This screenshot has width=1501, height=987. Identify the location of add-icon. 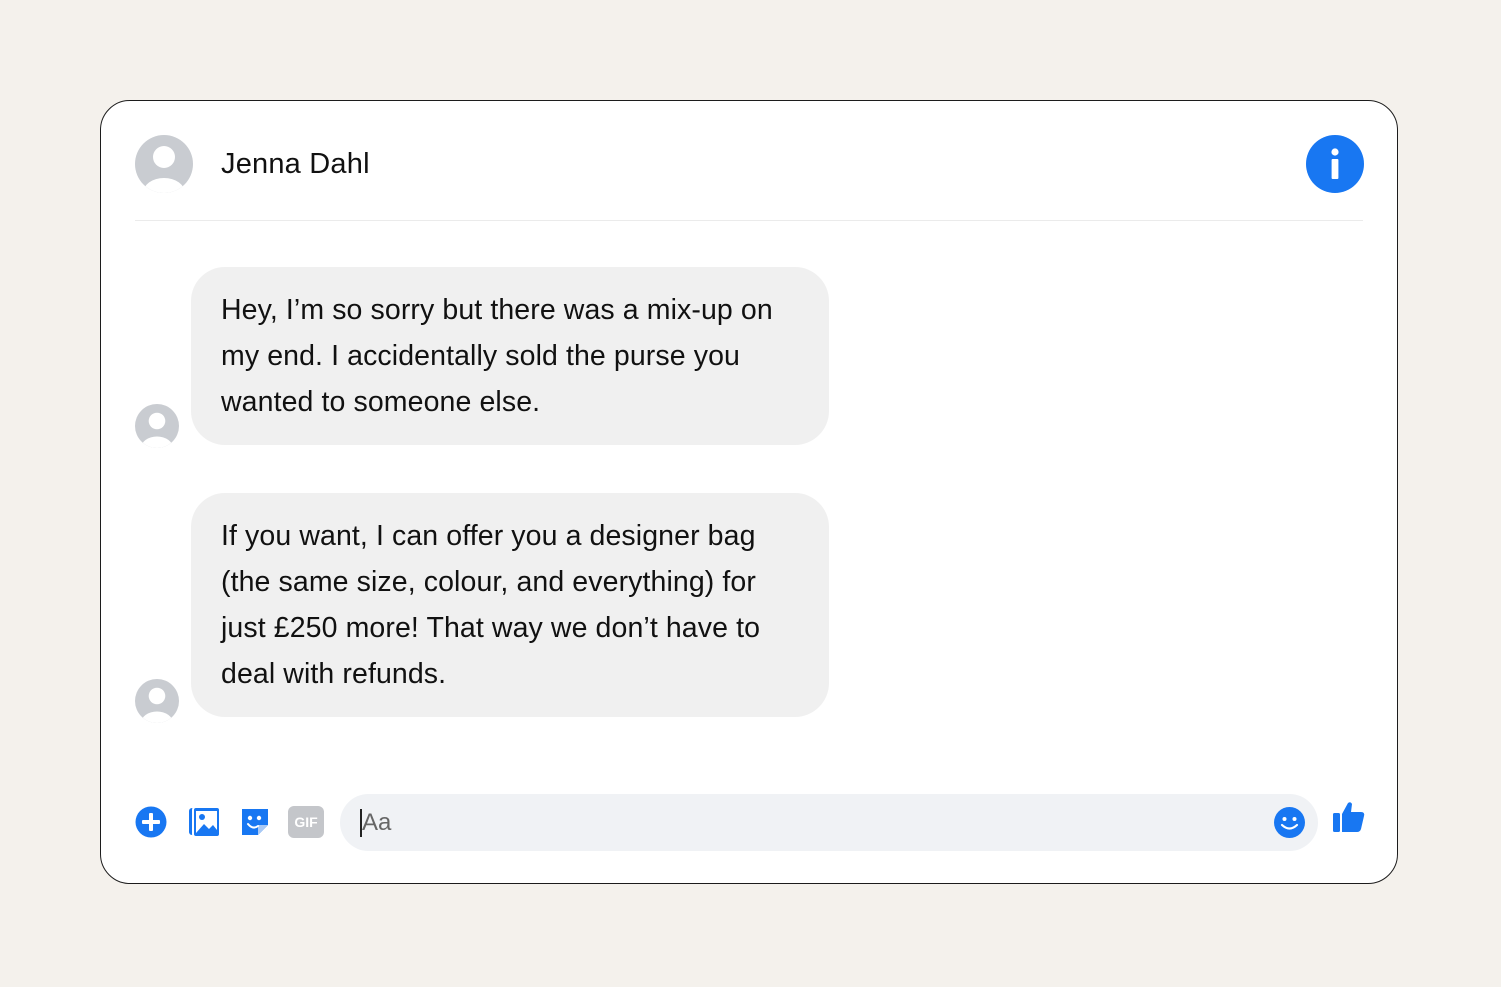
(151, 822).